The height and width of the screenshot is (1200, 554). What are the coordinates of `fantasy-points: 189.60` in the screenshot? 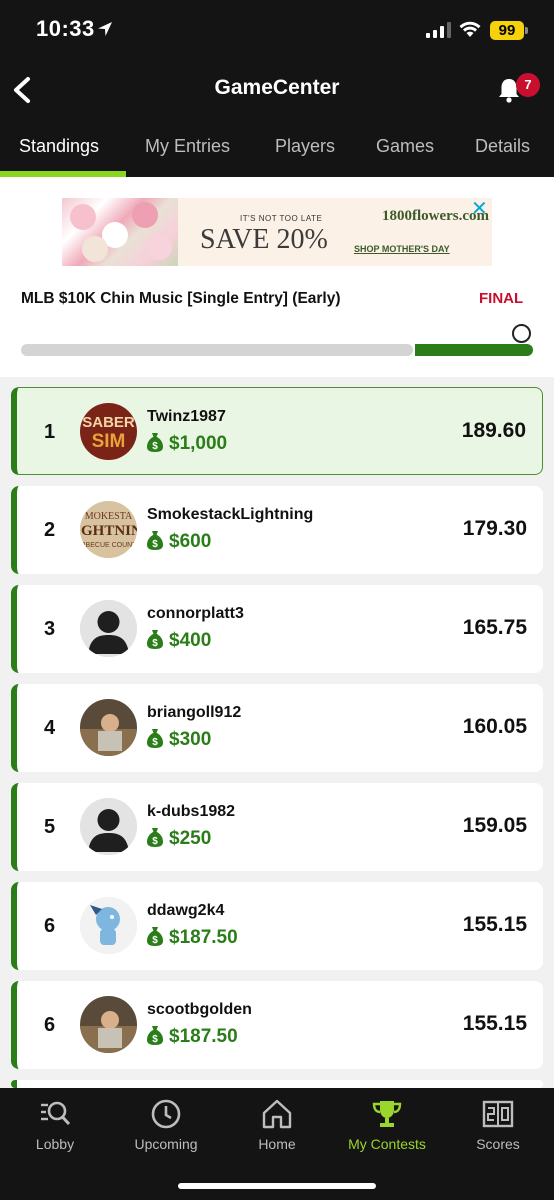 It's located at (493, 430).